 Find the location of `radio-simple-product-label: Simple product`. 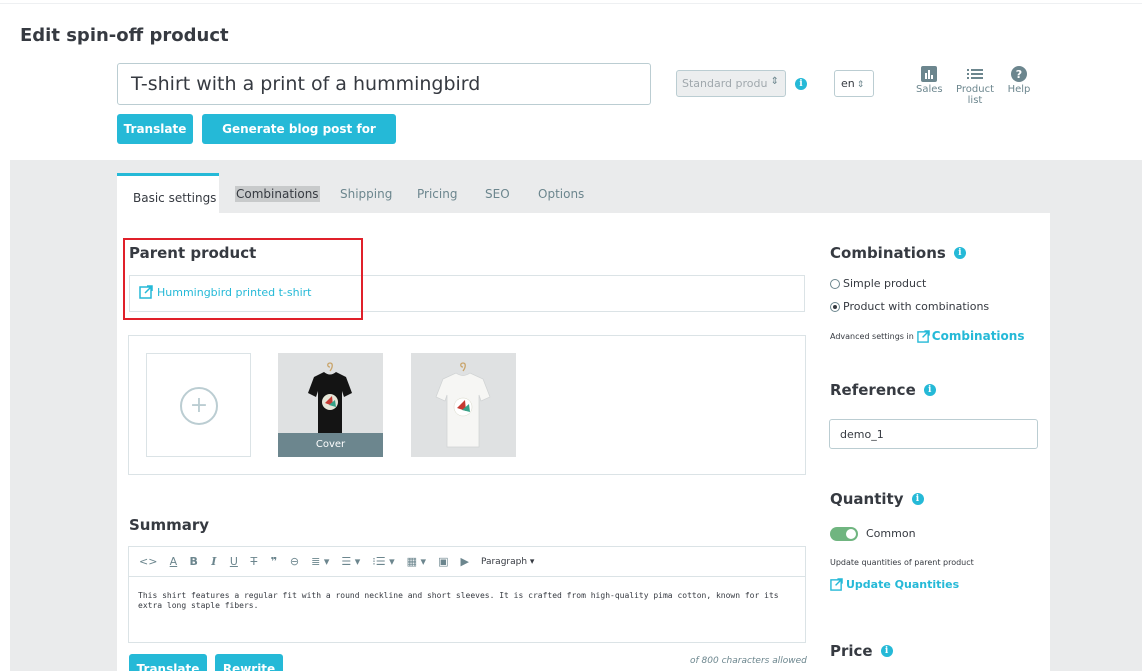

radio-simple-product-label: Simple product is located at coordinates (885, 283).